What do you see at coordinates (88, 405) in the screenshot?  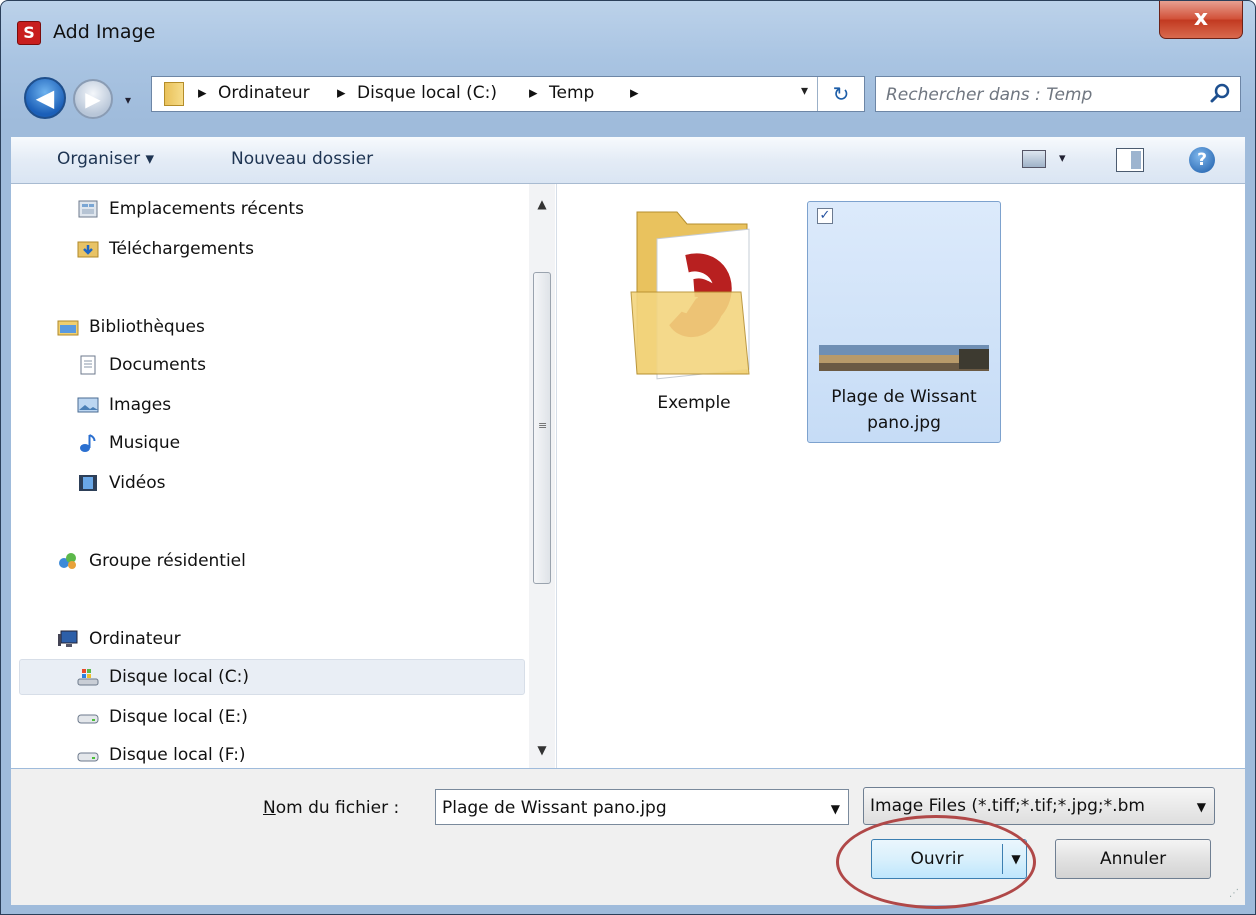 I see `pictures-icon` at bounding box center [88, 405].